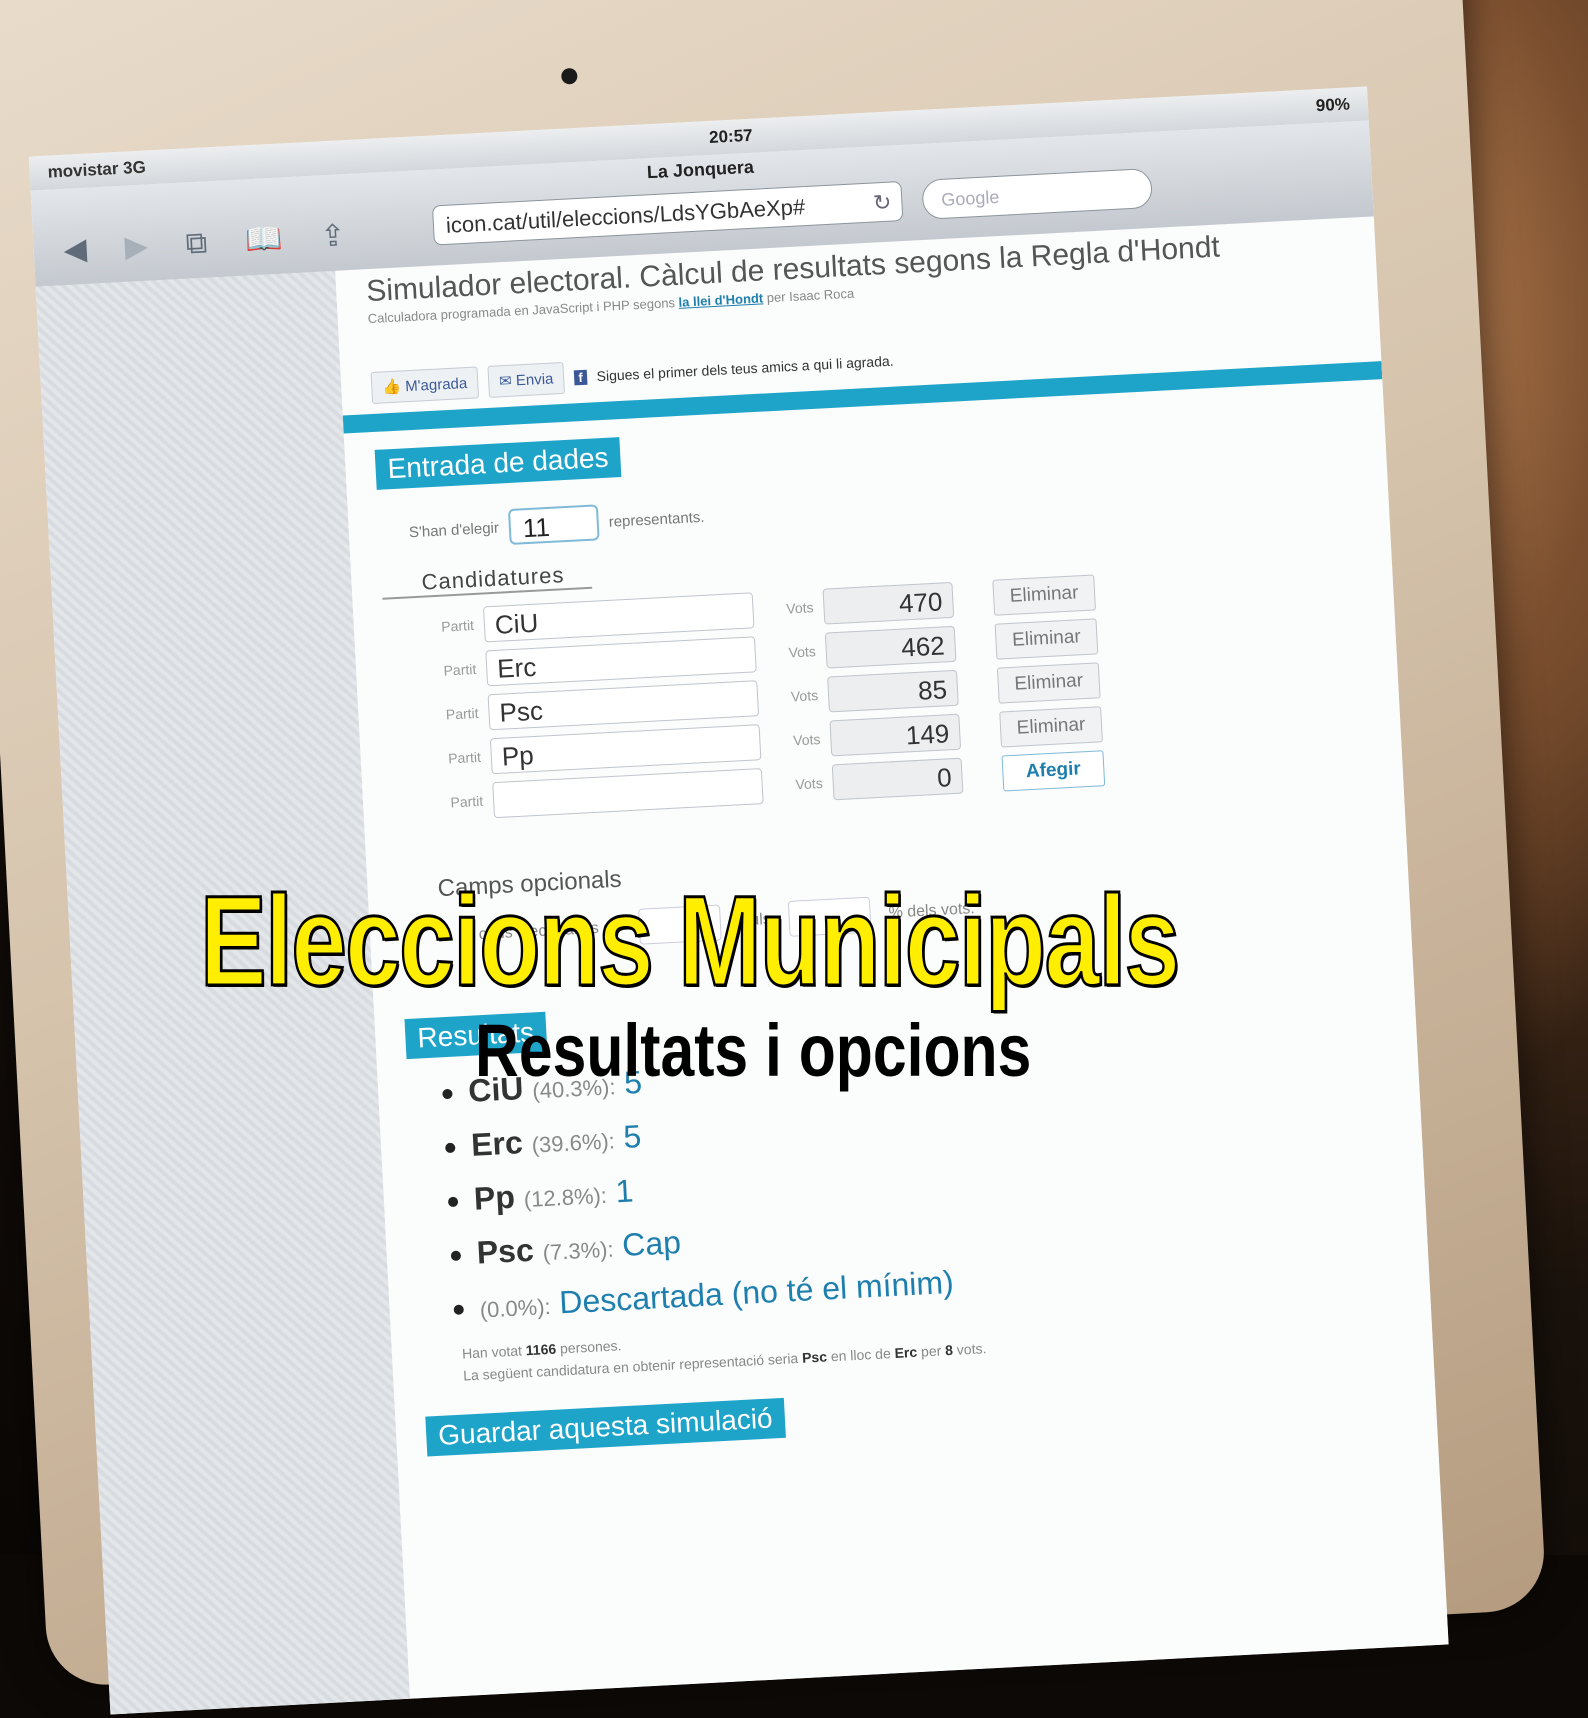 The height and width of the screenshot is (1718, 1588). What do you see at coordinates (75, 250) in the screenshot?
I see `back-arrow-icon: ◀` at bounding box center [75, 250].